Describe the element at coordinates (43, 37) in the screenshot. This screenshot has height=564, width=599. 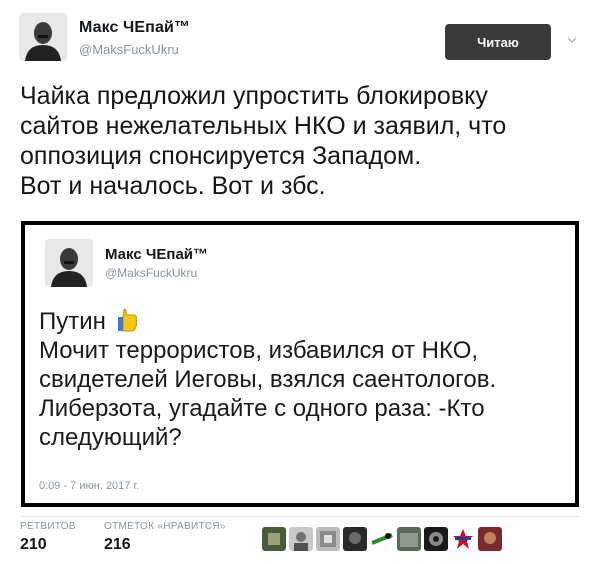
I see `author-avatar` at that location.